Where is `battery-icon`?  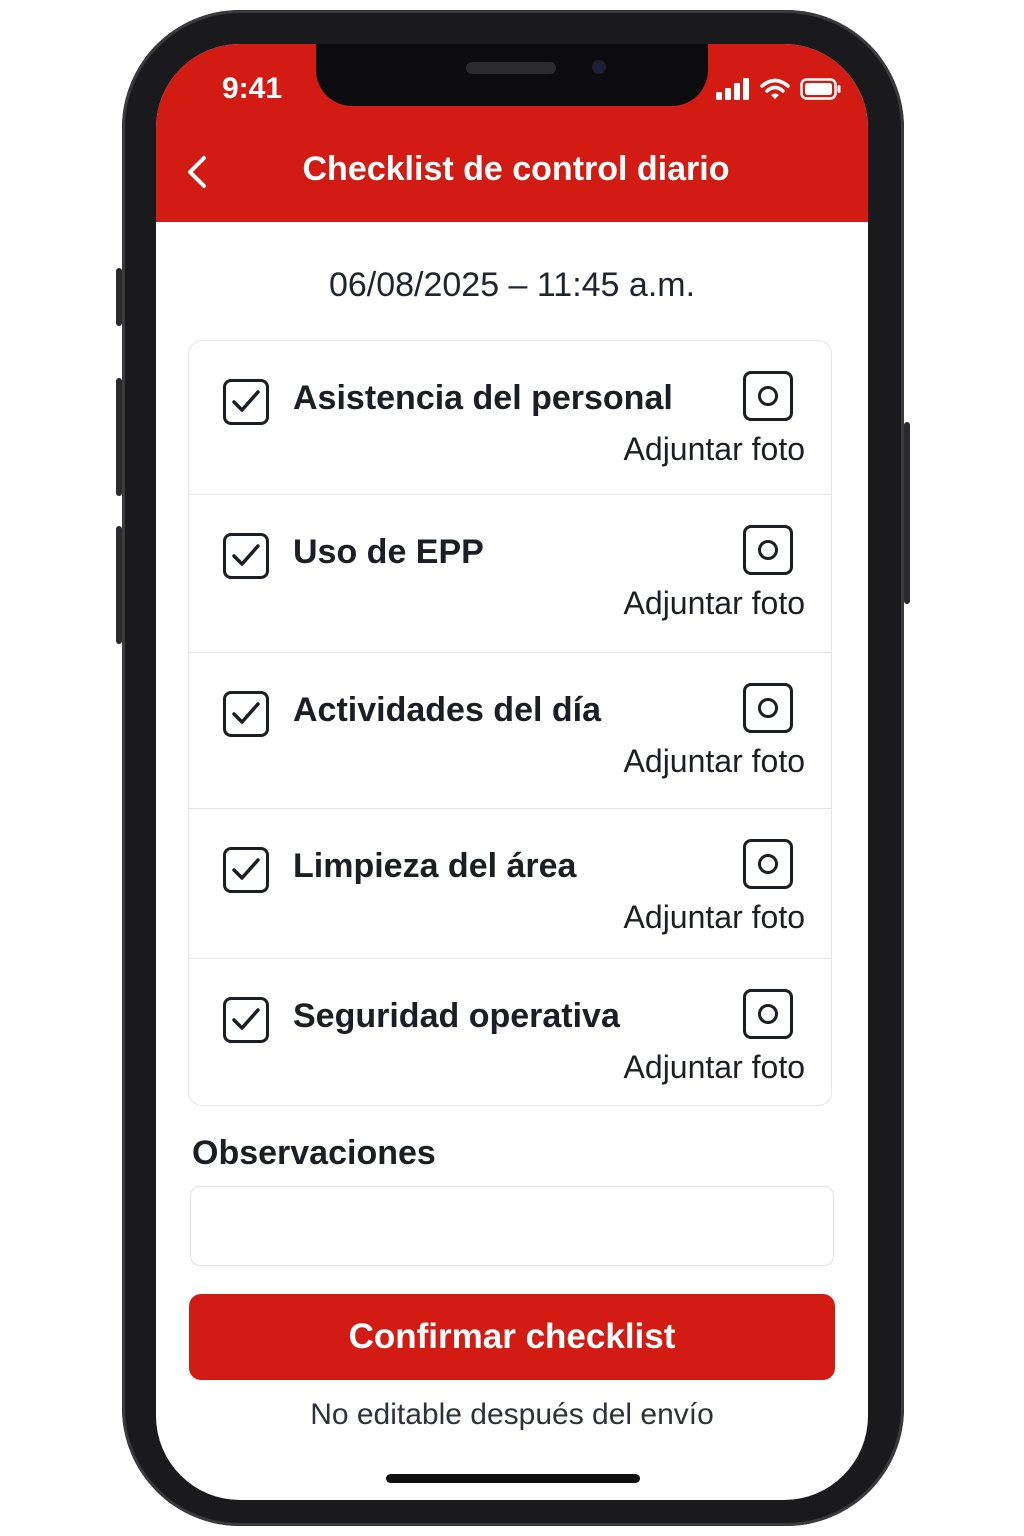
battery-icon is located at coordinates (820, 89).